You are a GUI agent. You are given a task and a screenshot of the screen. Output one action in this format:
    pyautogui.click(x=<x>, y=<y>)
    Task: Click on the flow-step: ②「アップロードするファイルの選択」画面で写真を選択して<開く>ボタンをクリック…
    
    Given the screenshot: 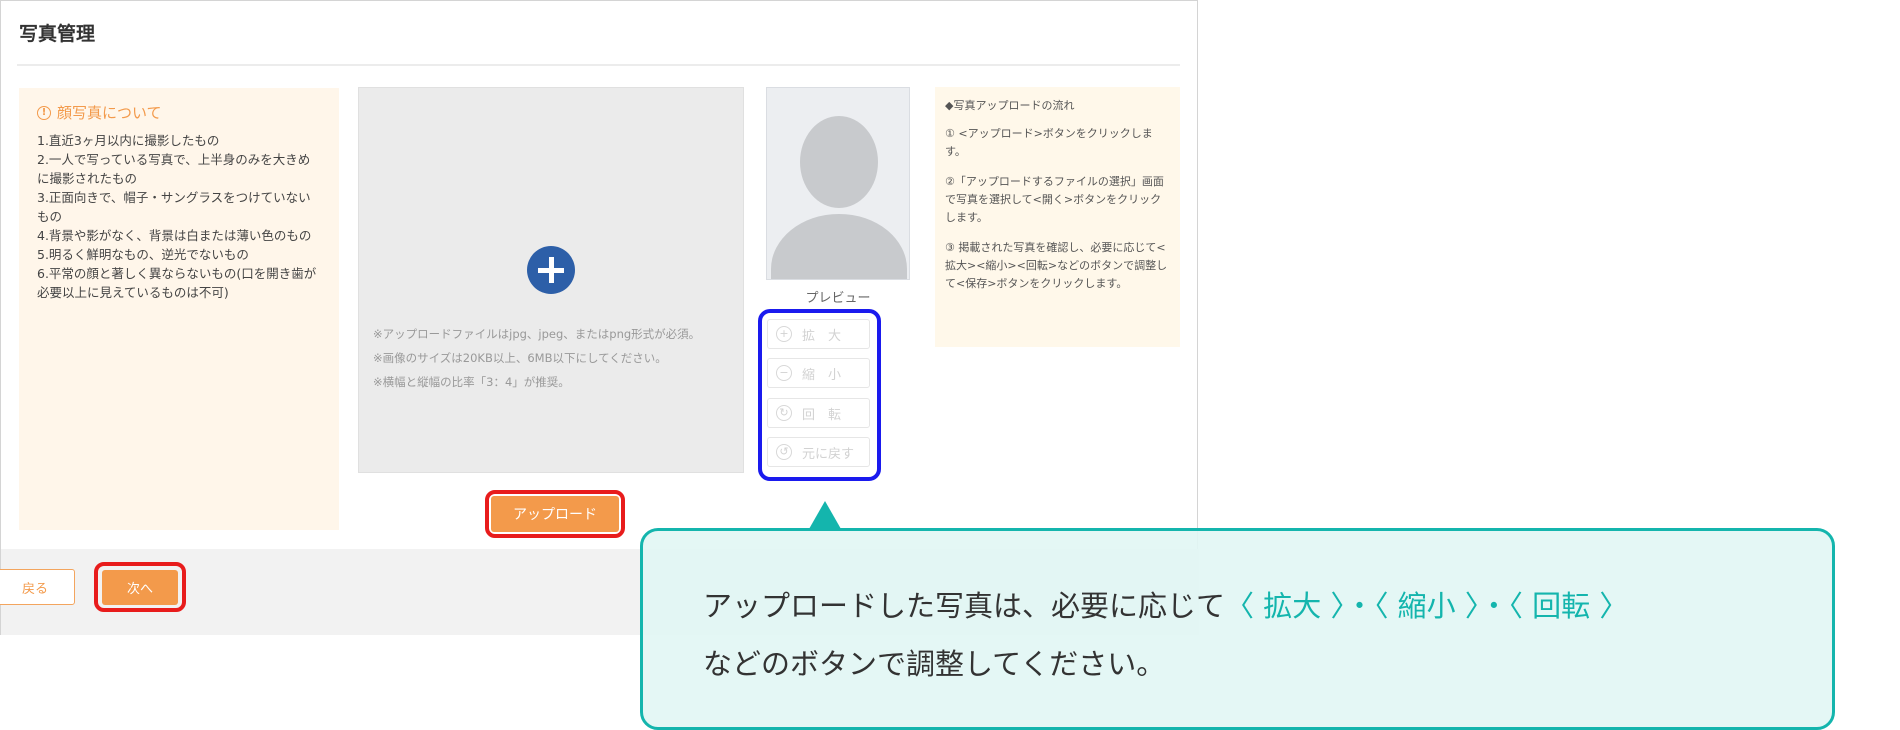 What is the action you would take?
    pyautogui.click(x=1054, y=199)
    